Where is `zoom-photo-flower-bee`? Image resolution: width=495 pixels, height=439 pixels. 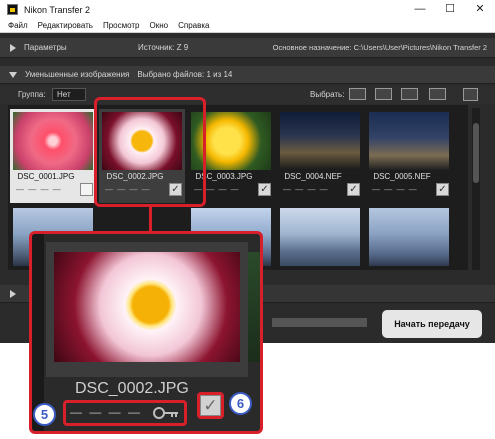 zoom-photo-flower-bee is located at coordinates (147, 307).